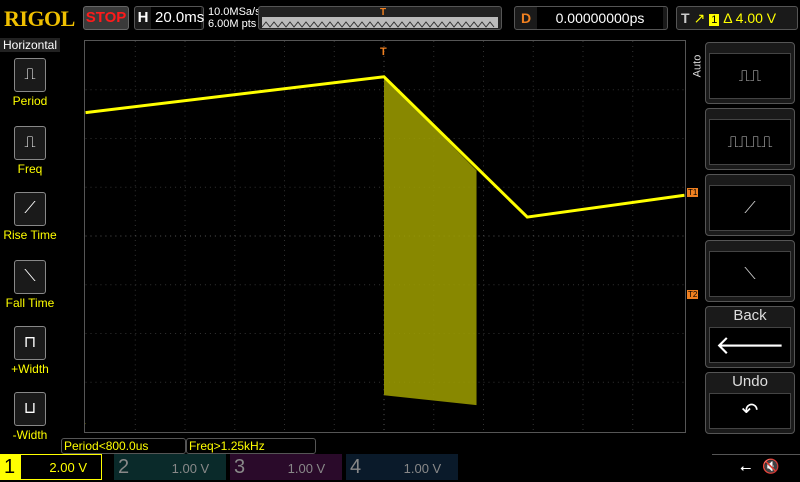 This screenshot has width=800, height=482. What do you see at coordinates (526, 18) in the screenshot?
I see `d-label: D` at bounding box center [526, 18].